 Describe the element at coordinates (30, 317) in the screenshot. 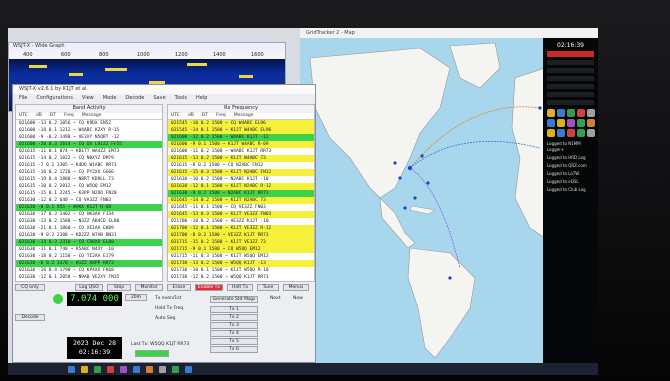

I see `decode-button: Decode` at that location.